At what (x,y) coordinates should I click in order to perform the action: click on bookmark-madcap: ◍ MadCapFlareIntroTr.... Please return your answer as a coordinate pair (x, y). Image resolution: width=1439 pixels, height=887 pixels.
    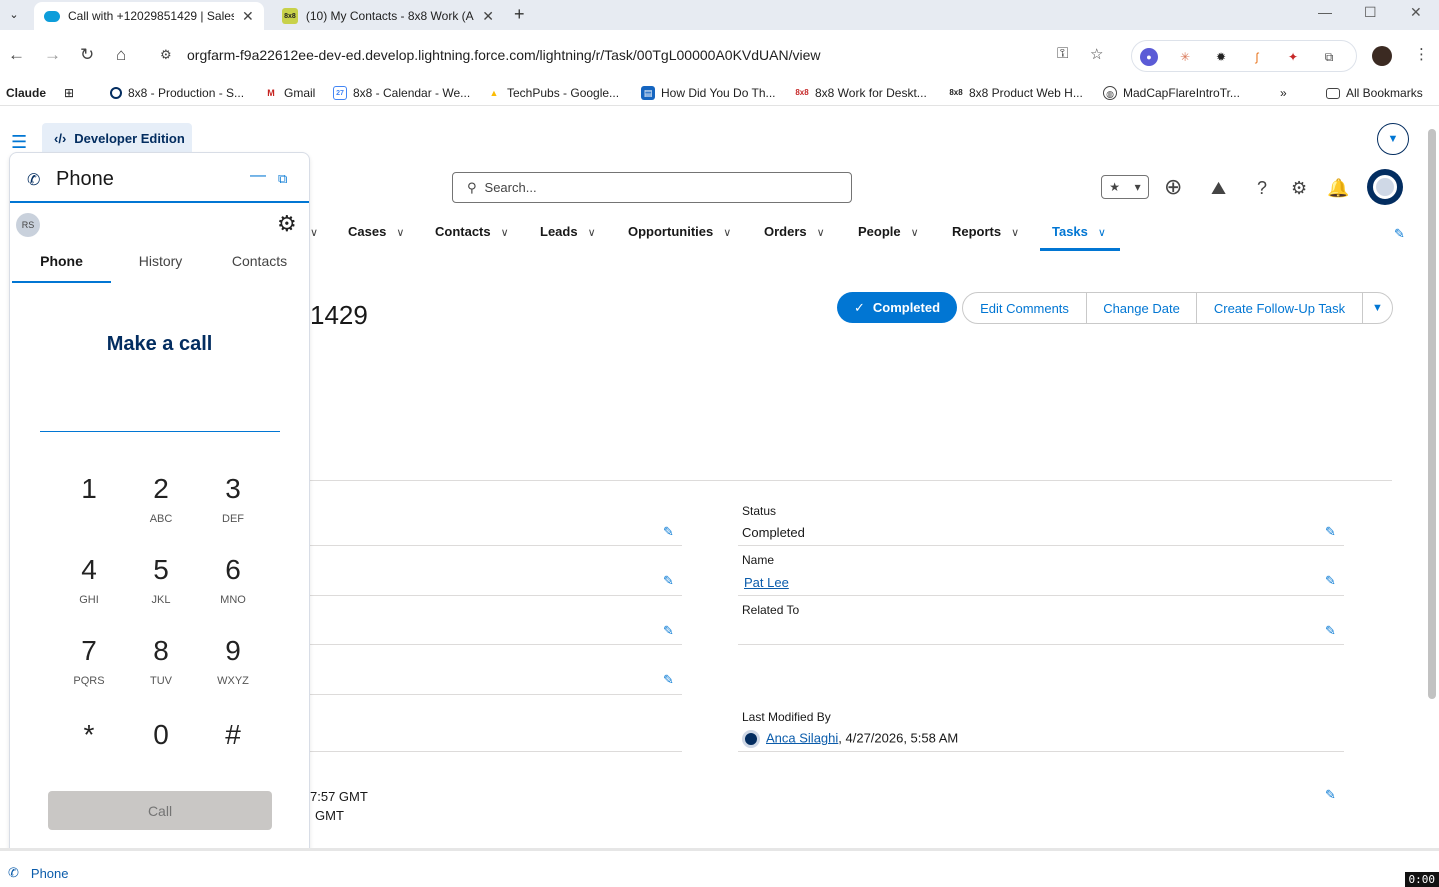
    Looking at the image, I should click on (1171, 93).